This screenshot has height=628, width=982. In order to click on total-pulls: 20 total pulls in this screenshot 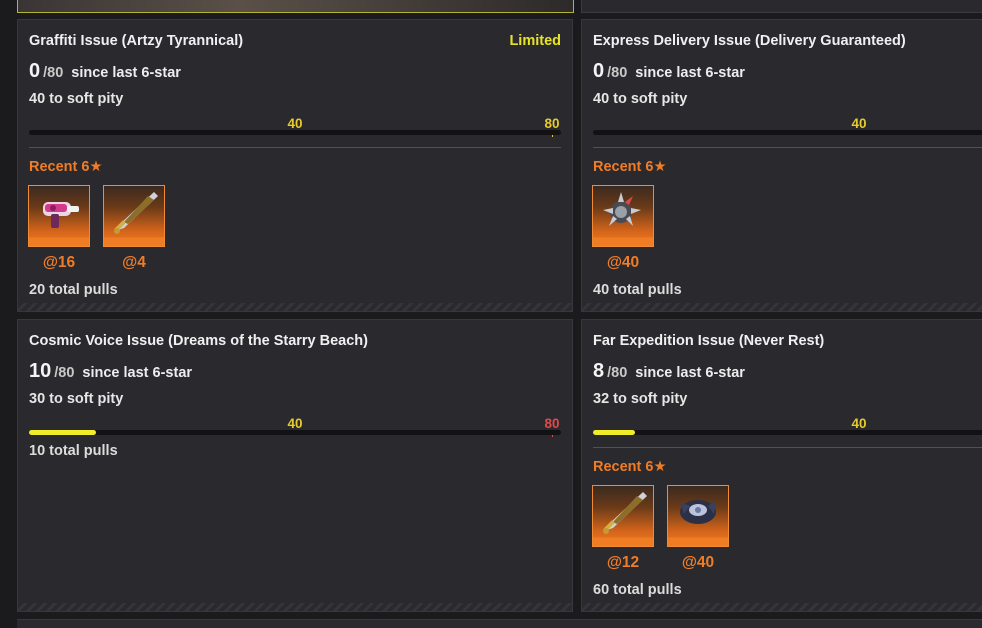, I will do `click(73, 290)`.